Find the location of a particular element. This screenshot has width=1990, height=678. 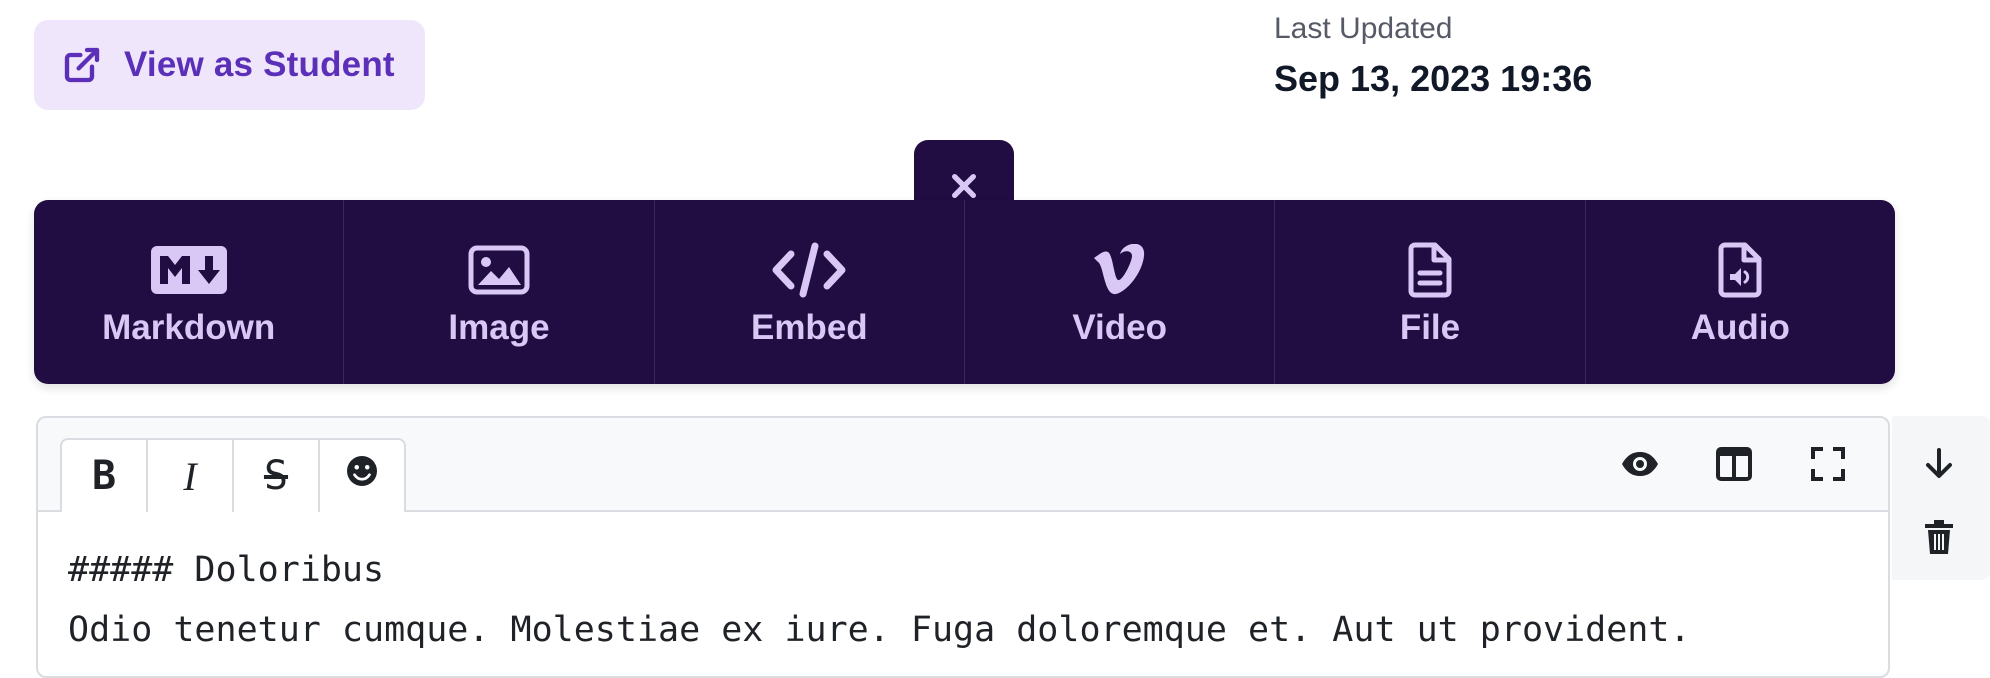

fullscreen-icon is located at coordinates (1828, 466).